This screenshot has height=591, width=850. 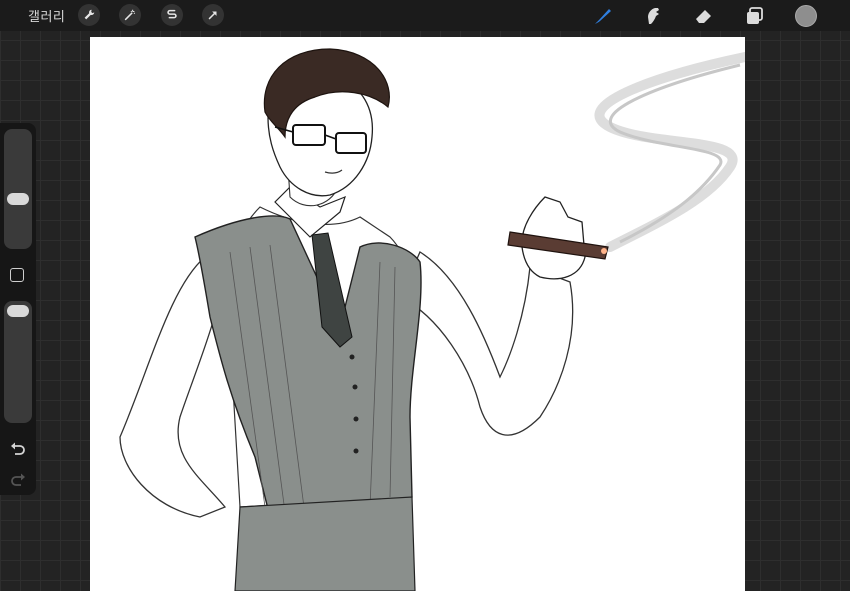 What do you see at coordinates (18, 199) in the screenshot?
I see `brush-size-knob` at bounding box center [18, 199].